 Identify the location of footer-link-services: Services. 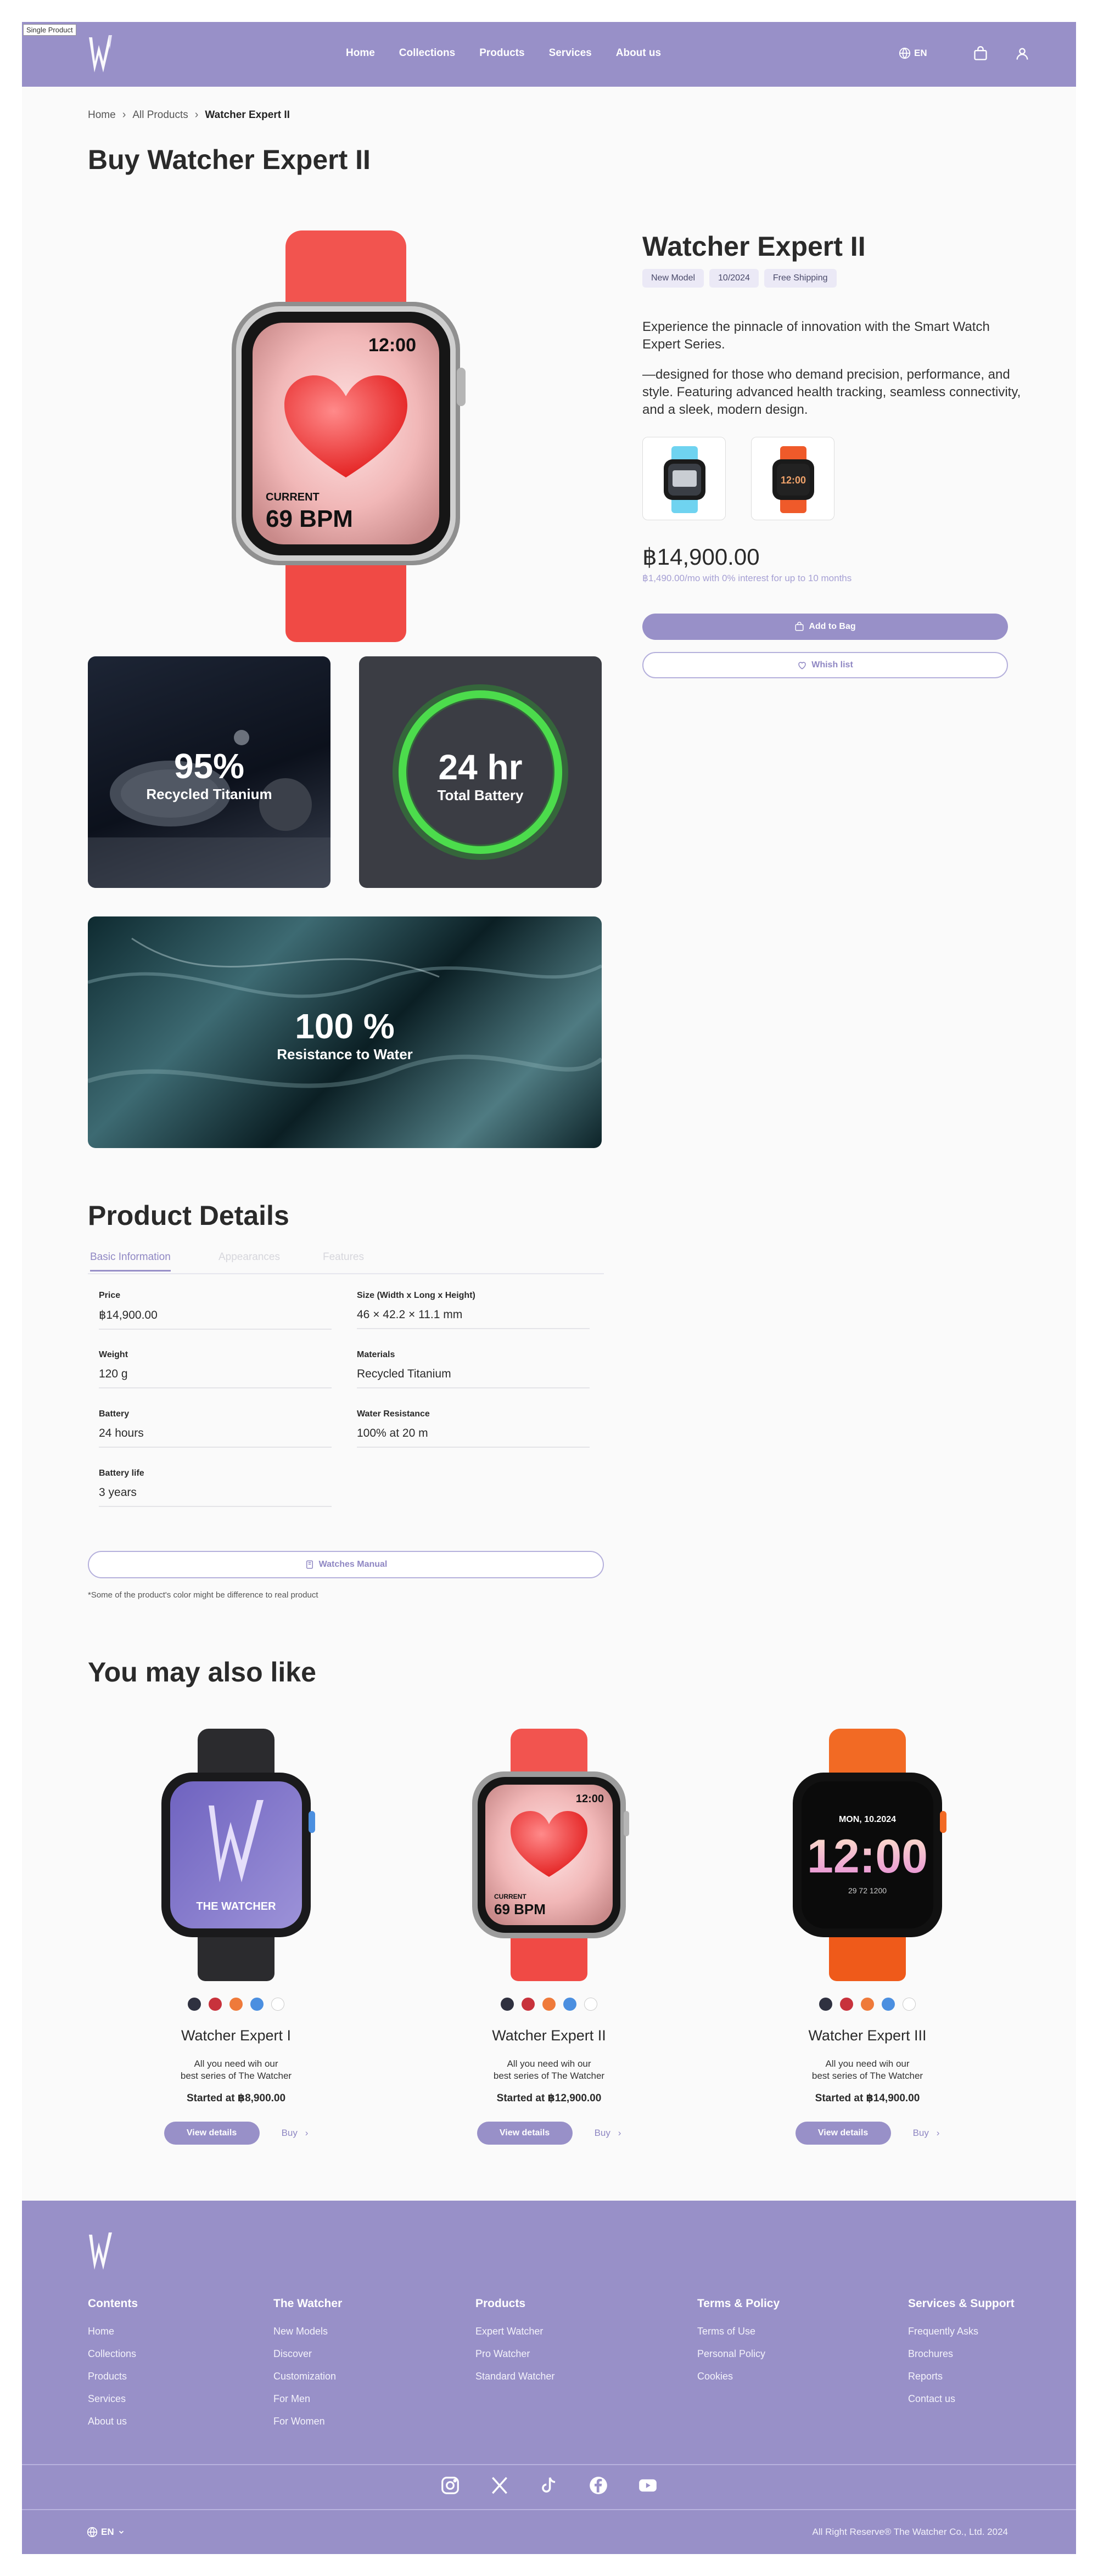
(113, 2399).